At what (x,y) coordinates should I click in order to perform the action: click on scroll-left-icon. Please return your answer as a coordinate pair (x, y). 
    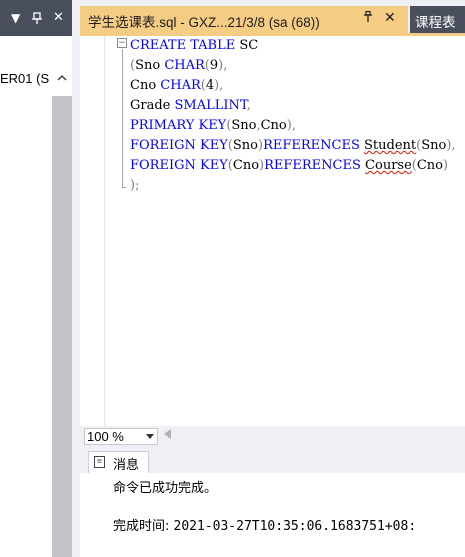
    Looking at the image, I should click on (167, 435).